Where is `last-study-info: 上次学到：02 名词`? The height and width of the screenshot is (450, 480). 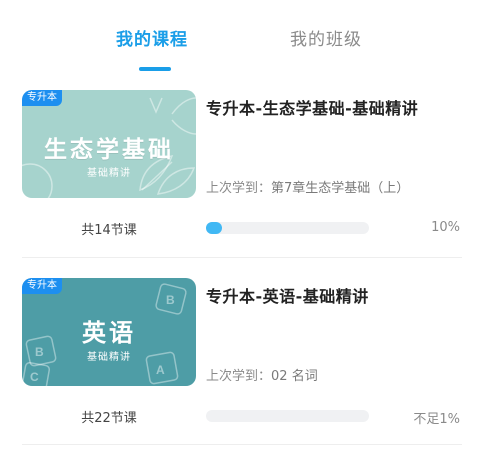
last-study-info: 上次学到：02 名词 is located at coordinates (262, 374).